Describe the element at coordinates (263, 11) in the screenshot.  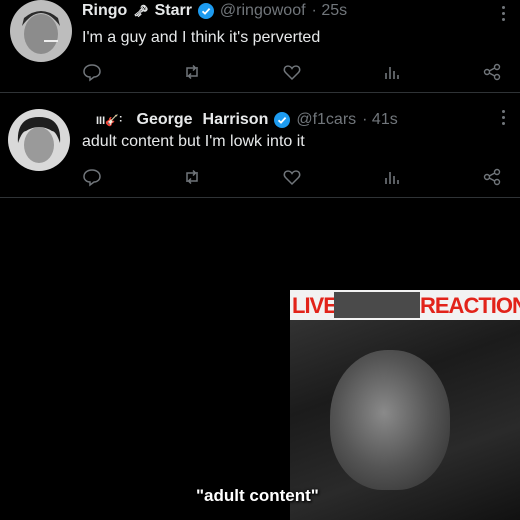
I see `handle: @ringowoof` at that location.